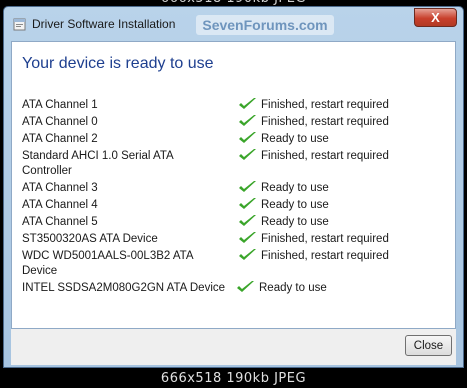  I want to click on device-name: Standard AHCI 1.0 Serial ATA Controller, so click(98, 163).